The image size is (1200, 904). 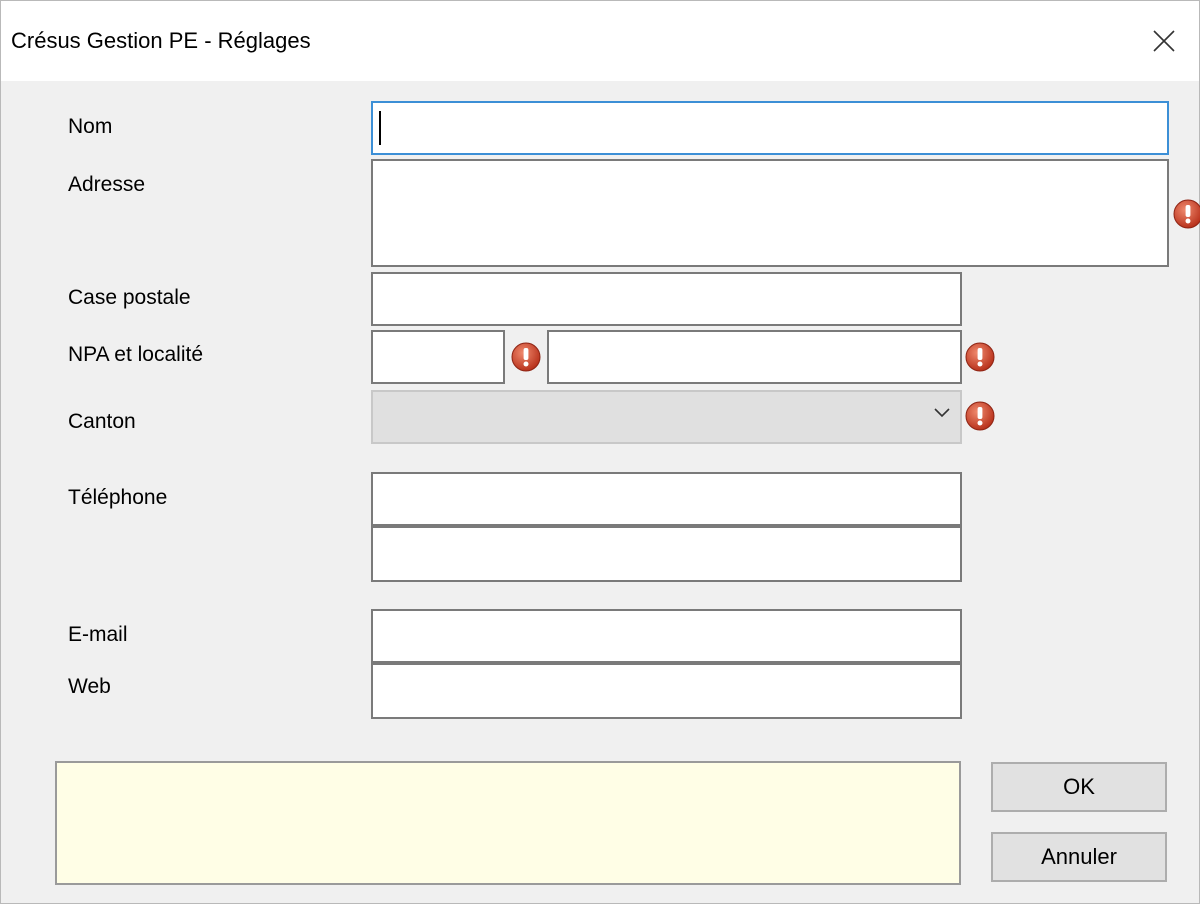 I want to click on web-label: Web, so click(x=89, y=686).